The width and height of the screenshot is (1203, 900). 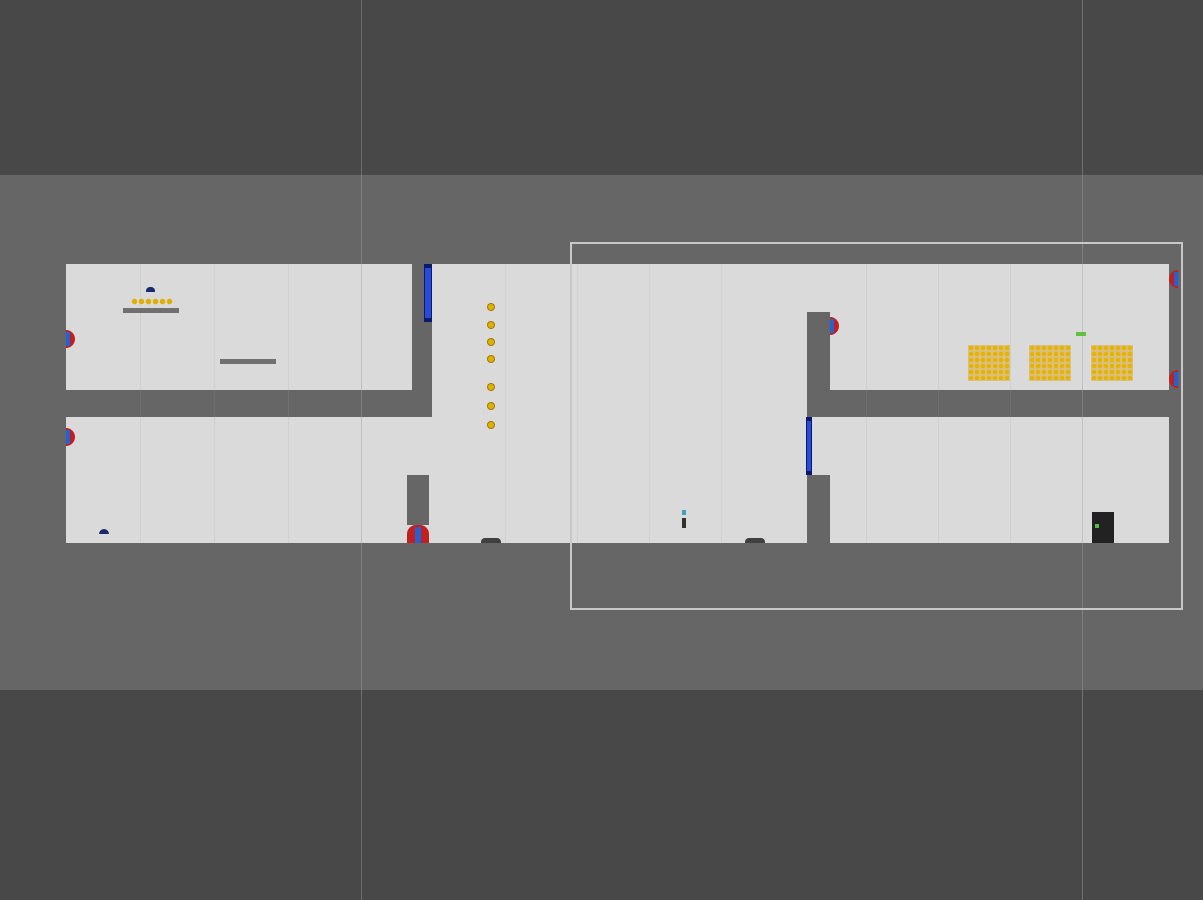 What do you see at coordinates (684, 519) in the screenshot?
I see `player-icon` at bounding box center [684, 519].